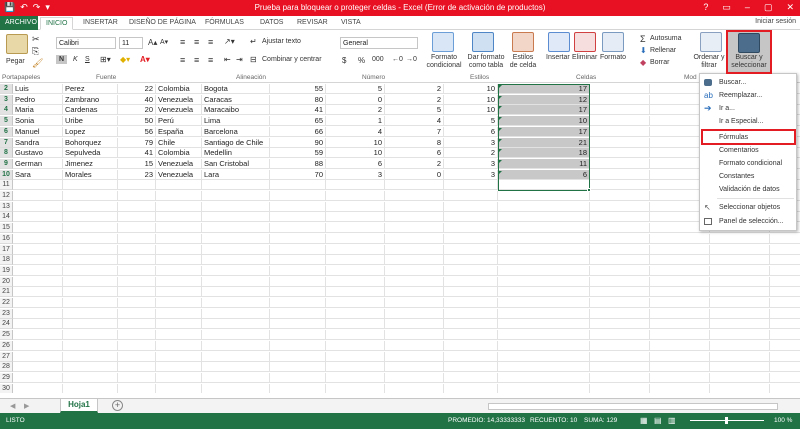 The width and height of the screenshot is (800, 429). Describe the element at coordinates (298, 131) in the screenshot. I see `cell-f: 66` at that location.